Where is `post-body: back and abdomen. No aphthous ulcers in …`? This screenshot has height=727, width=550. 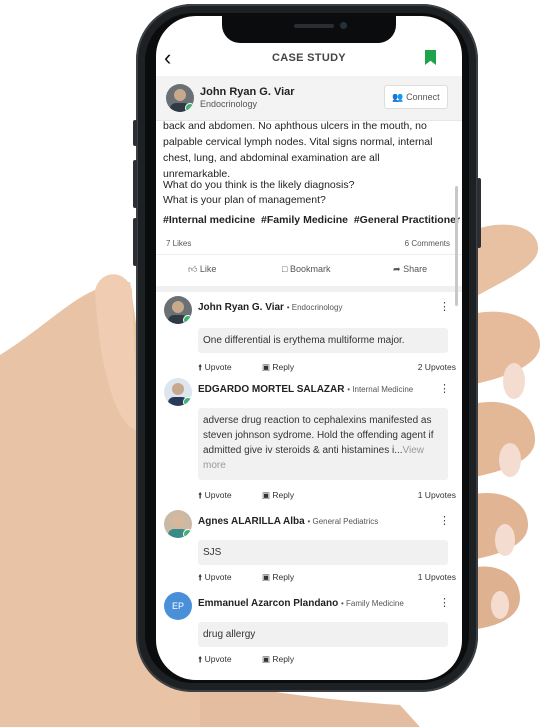
post-body: back and abdomen. No aphthous ulcers in … is located at coordinates (298, 150).